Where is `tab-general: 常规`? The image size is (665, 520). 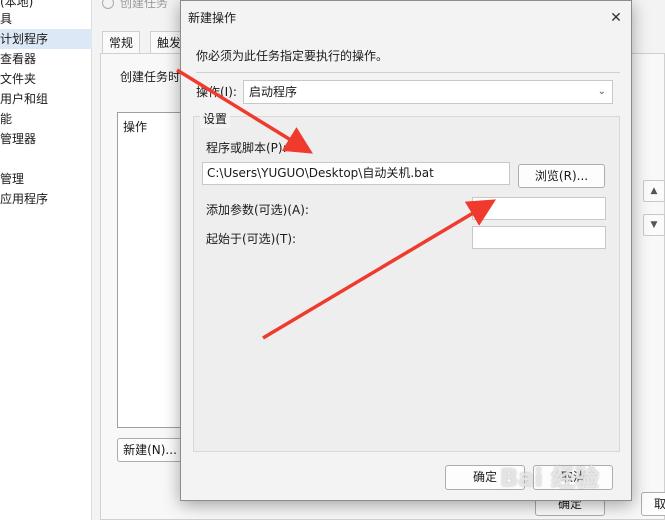 tab-general: 常规 is located at coordinates (121, 42).